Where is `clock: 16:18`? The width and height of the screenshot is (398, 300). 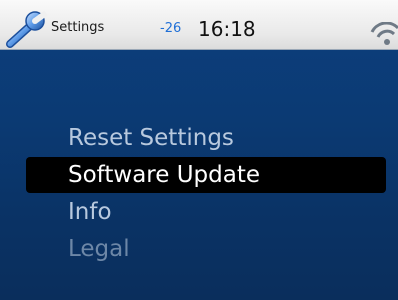
clock: 16:18 is located at coordinates (227, 29).